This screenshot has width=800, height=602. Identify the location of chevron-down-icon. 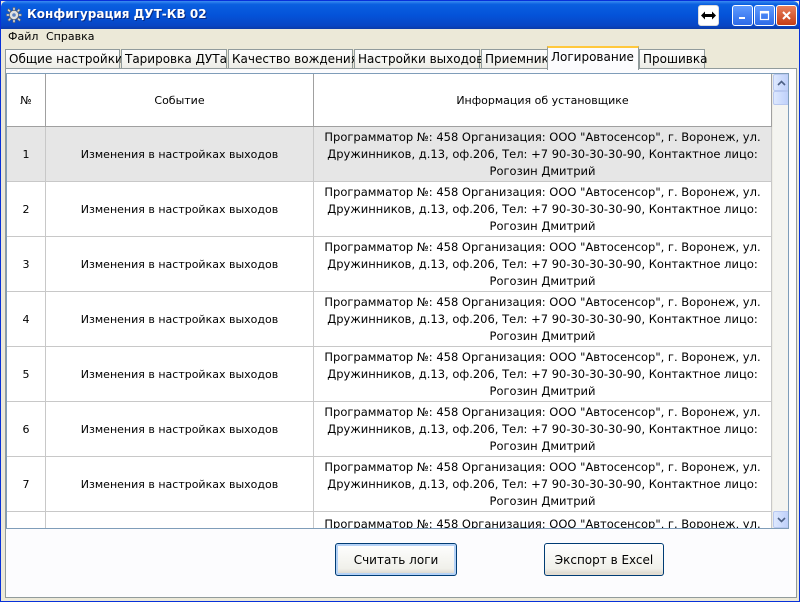
(781, 519).